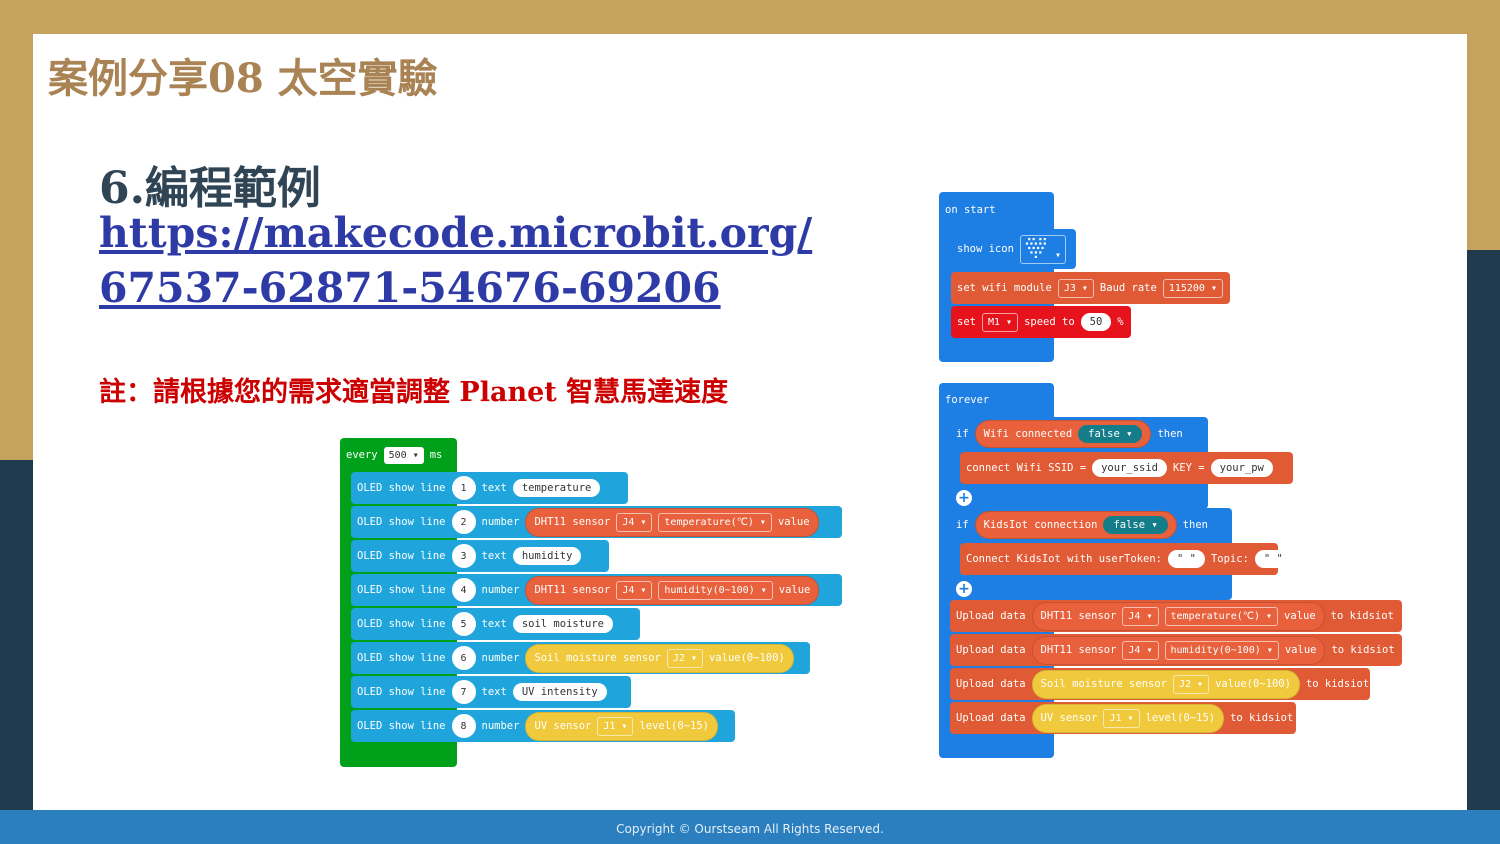  Describe the element at coordinates (463, 556) in the screenshot. I see `line-number-input: 3` at that location.